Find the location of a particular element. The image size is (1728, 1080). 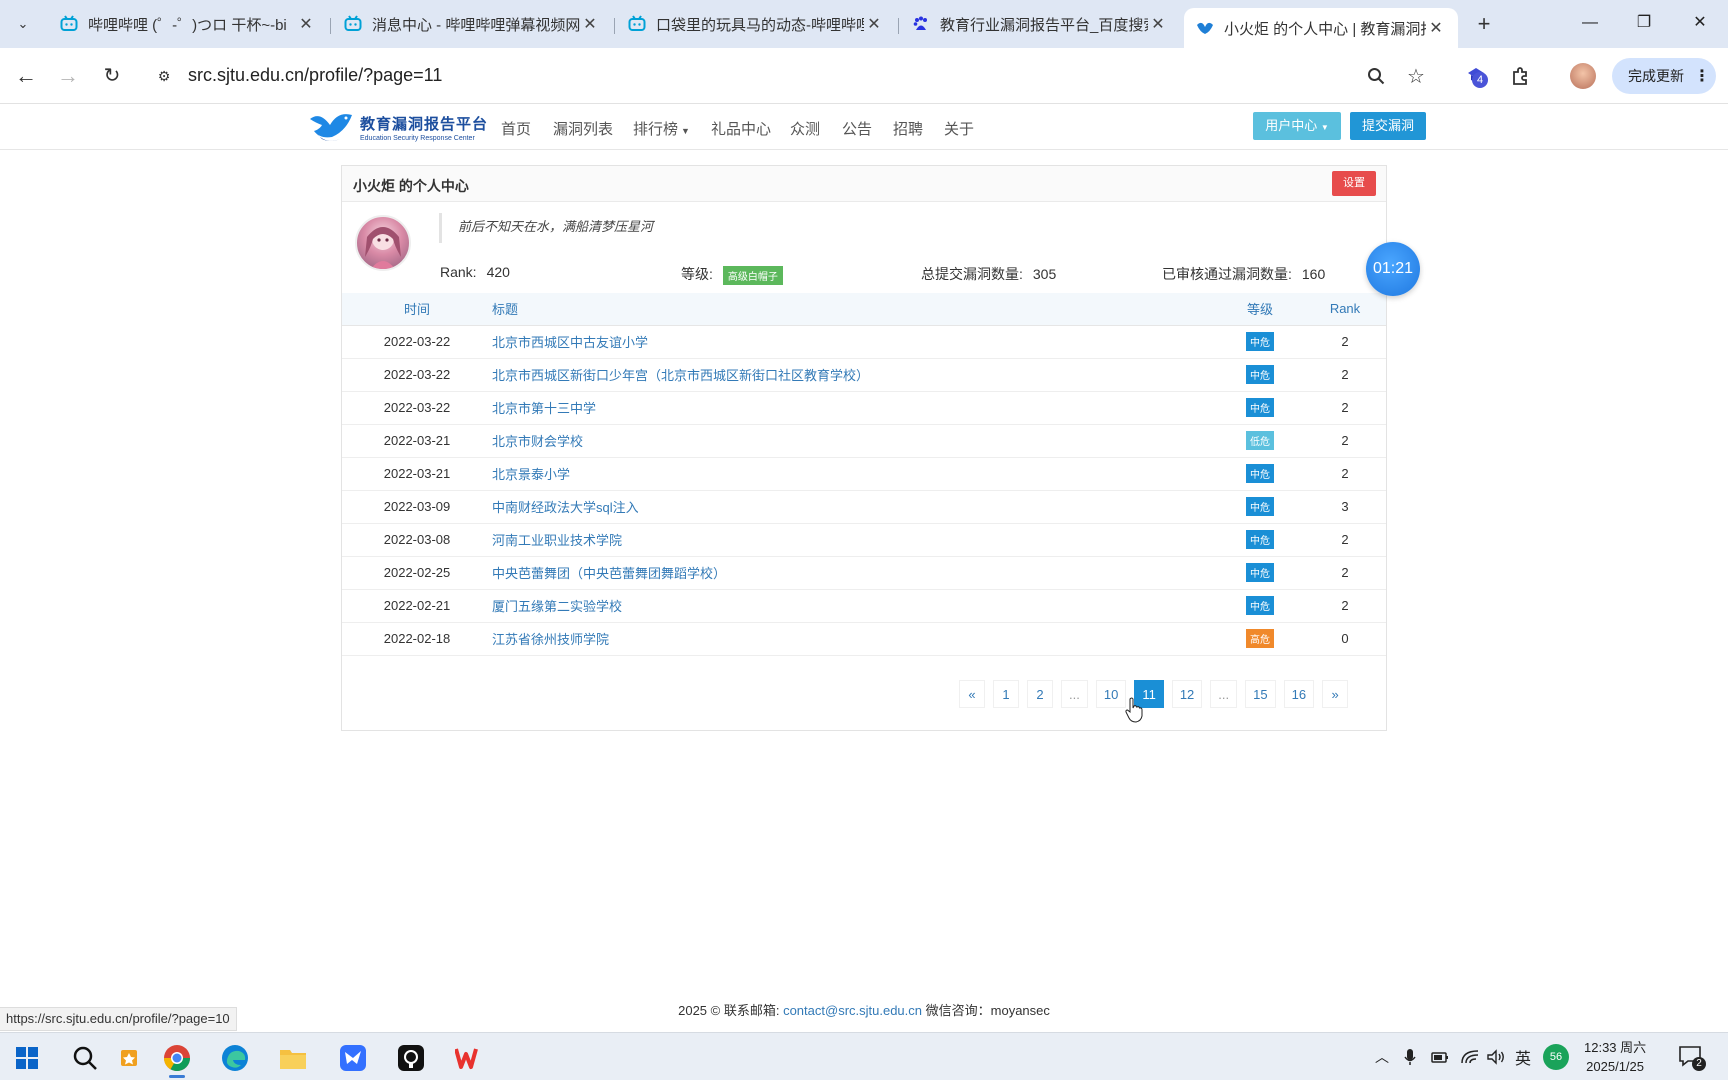

cell-date: 2022-03-21 is located at coordinates (417, 474).